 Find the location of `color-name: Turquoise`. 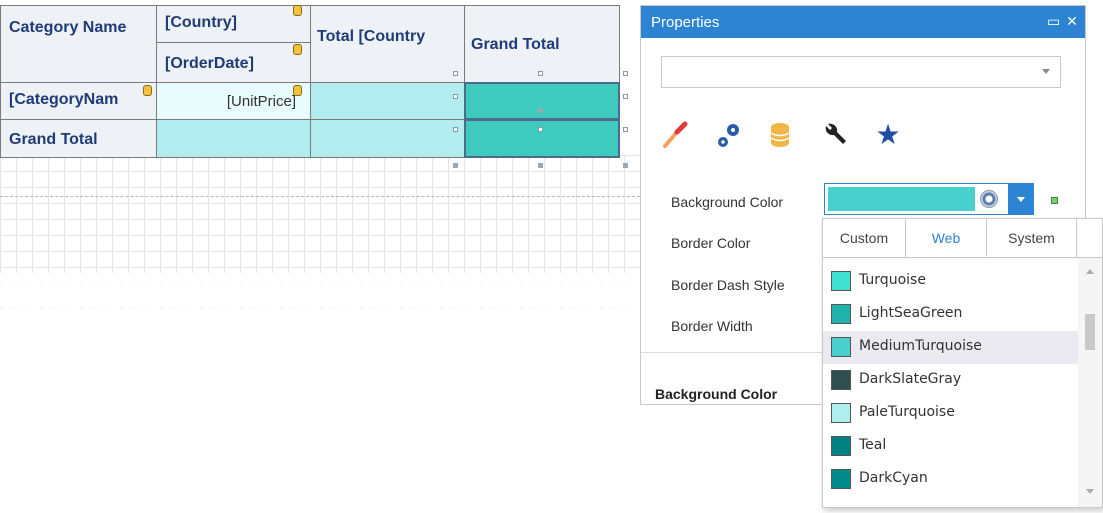

color-name: Turquoise is located at coordinates (892, 280).